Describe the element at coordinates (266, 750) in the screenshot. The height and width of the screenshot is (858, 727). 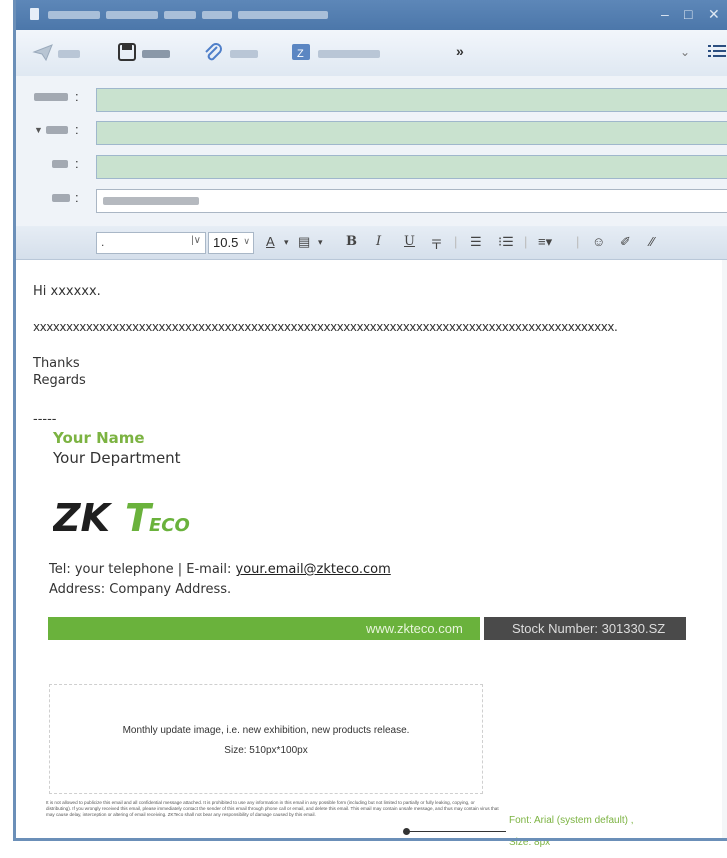
I see `update-size: Size: 510px*100px` at that location.